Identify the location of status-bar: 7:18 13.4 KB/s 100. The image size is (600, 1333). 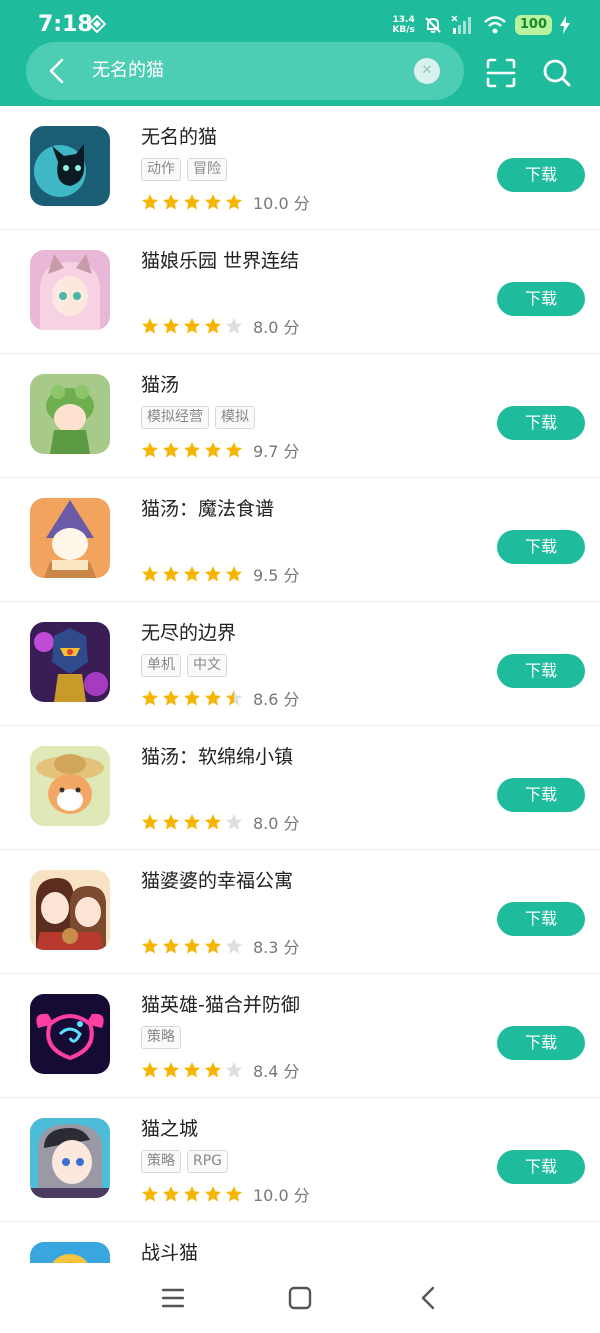
(300, 23).